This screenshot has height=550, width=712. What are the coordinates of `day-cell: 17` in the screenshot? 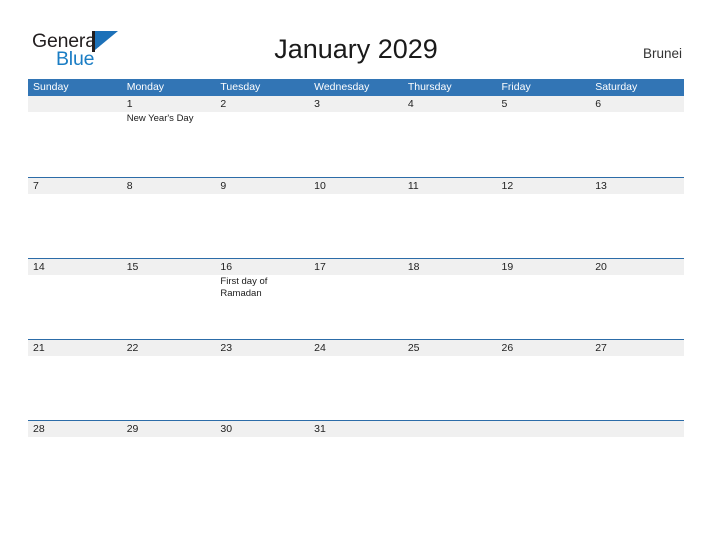 It's located at (356, 299).